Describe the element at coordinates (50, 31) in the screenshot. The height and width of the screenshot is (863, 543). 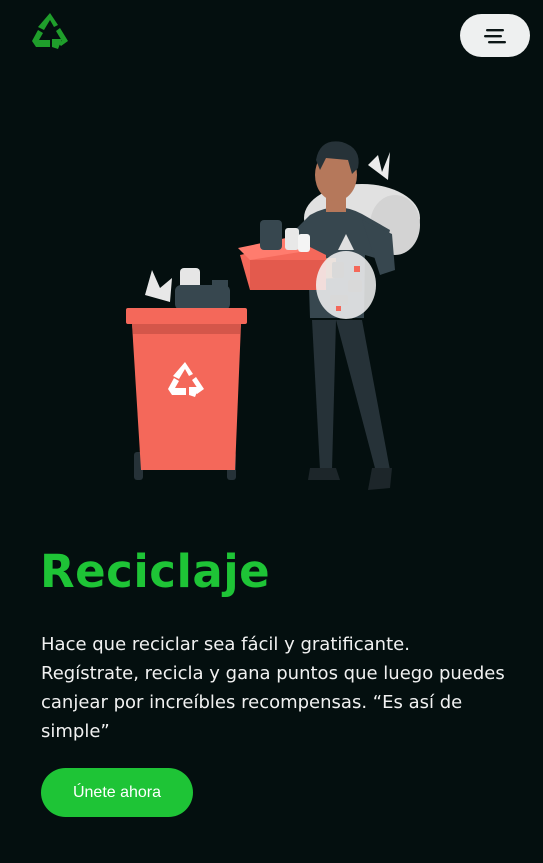
I see `recycle-icon` at that location.